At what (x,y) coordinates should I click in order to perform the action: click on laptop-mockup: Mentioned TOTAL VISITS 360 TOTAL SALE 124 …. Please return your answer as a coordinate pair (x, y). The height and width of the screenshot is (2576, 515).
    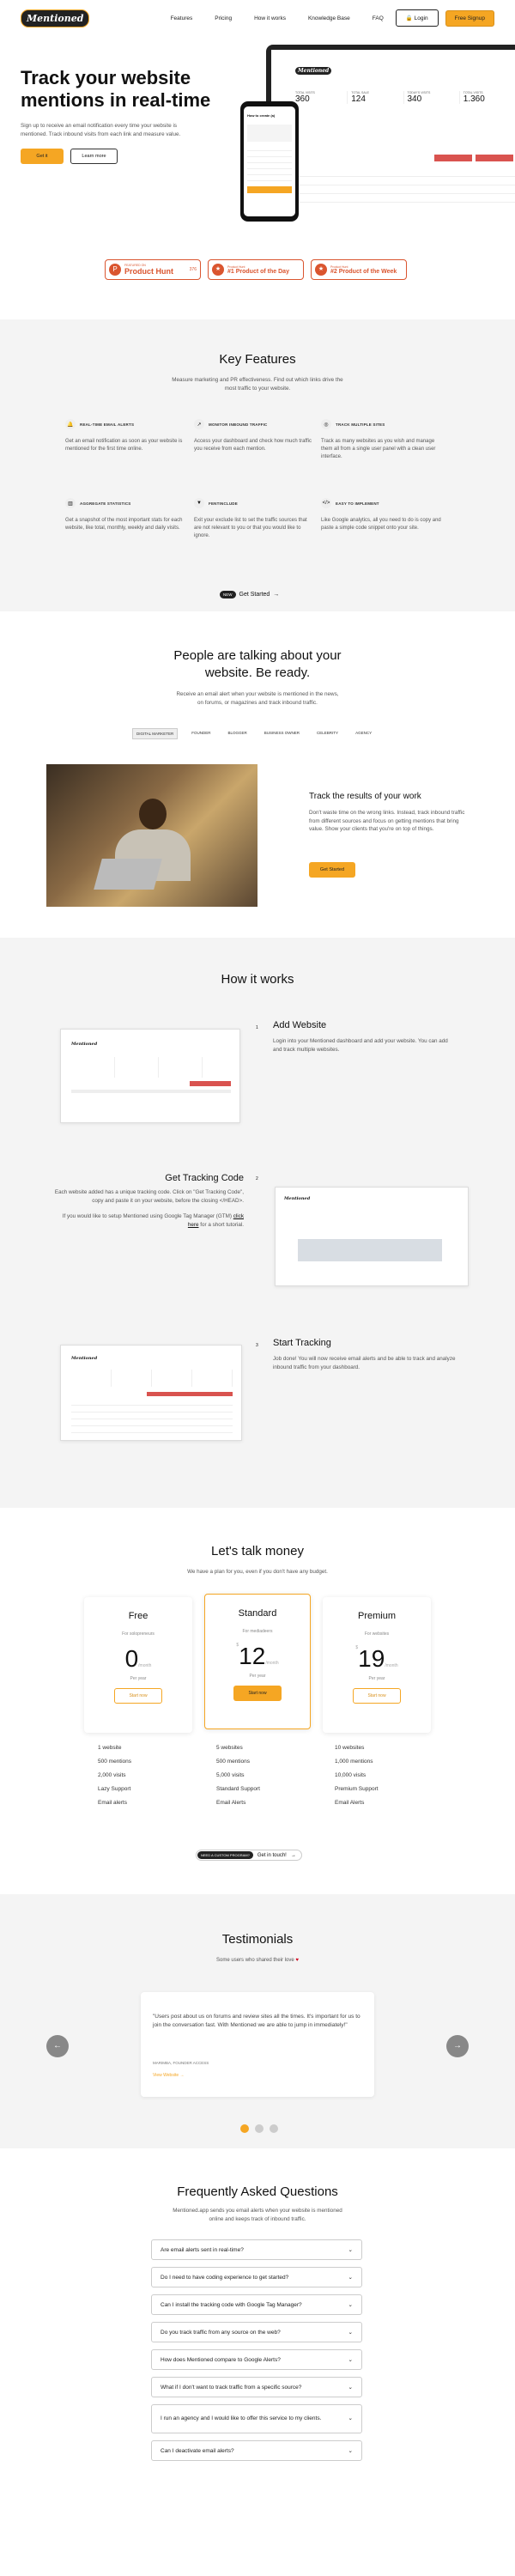
    Looking at the image, I should click on (390, 127).